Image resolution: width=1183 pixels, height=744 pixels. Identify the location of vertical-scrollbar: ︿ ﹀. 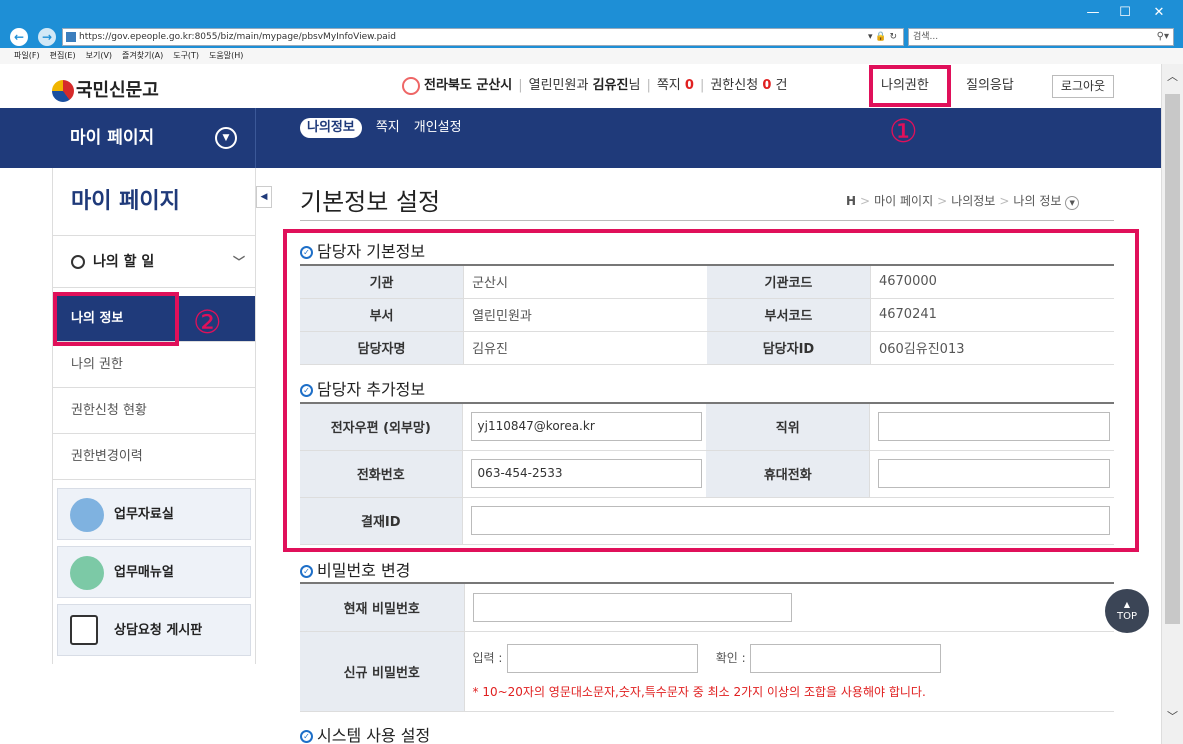
(1172, 404).